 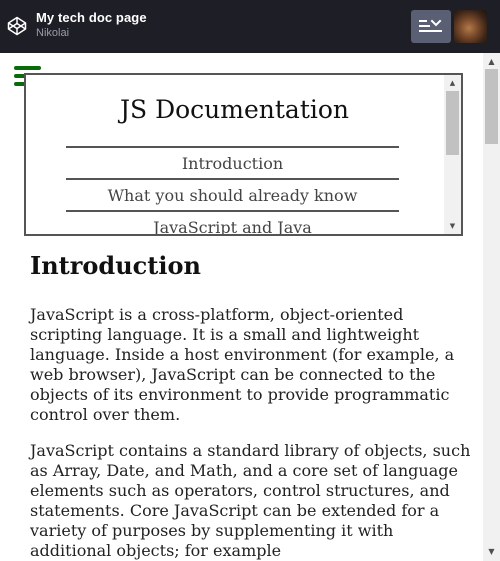 I want to click on nav-scrollbar: ▲ ▼, so click(x=452, y=154).